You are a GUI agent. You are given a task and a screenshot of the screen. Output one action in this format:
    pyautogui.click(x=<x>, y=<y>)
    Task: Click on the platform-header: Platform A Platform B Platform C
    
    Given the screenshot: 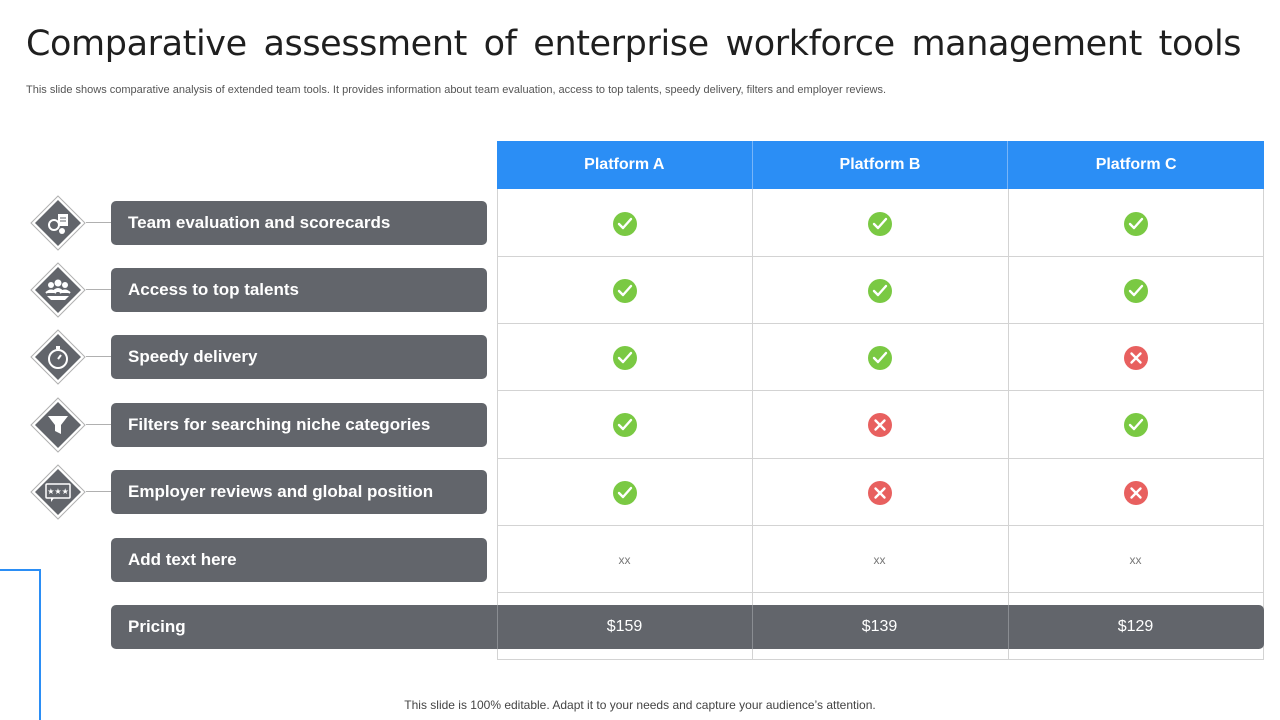 What is the action you would take?
    pyautogui.click(x=880, y=165)
    